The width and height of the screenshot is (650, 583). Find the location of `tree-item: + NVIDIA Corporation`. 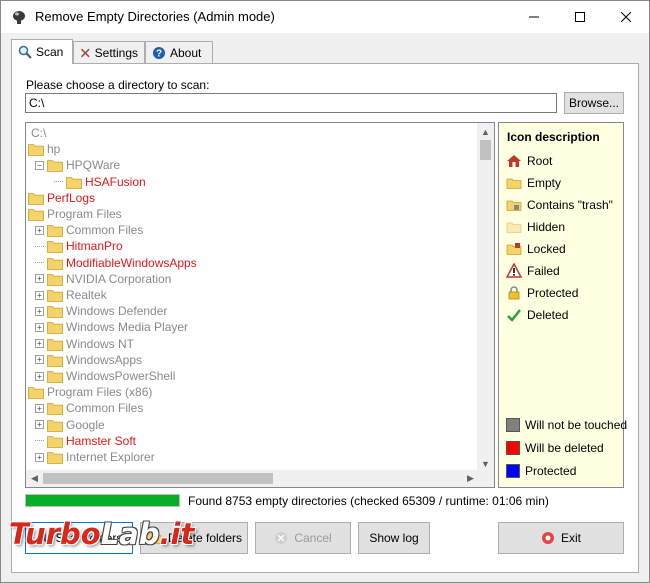

tree-item: + NVIDIA Corporation is located at coordinates (103, 279).